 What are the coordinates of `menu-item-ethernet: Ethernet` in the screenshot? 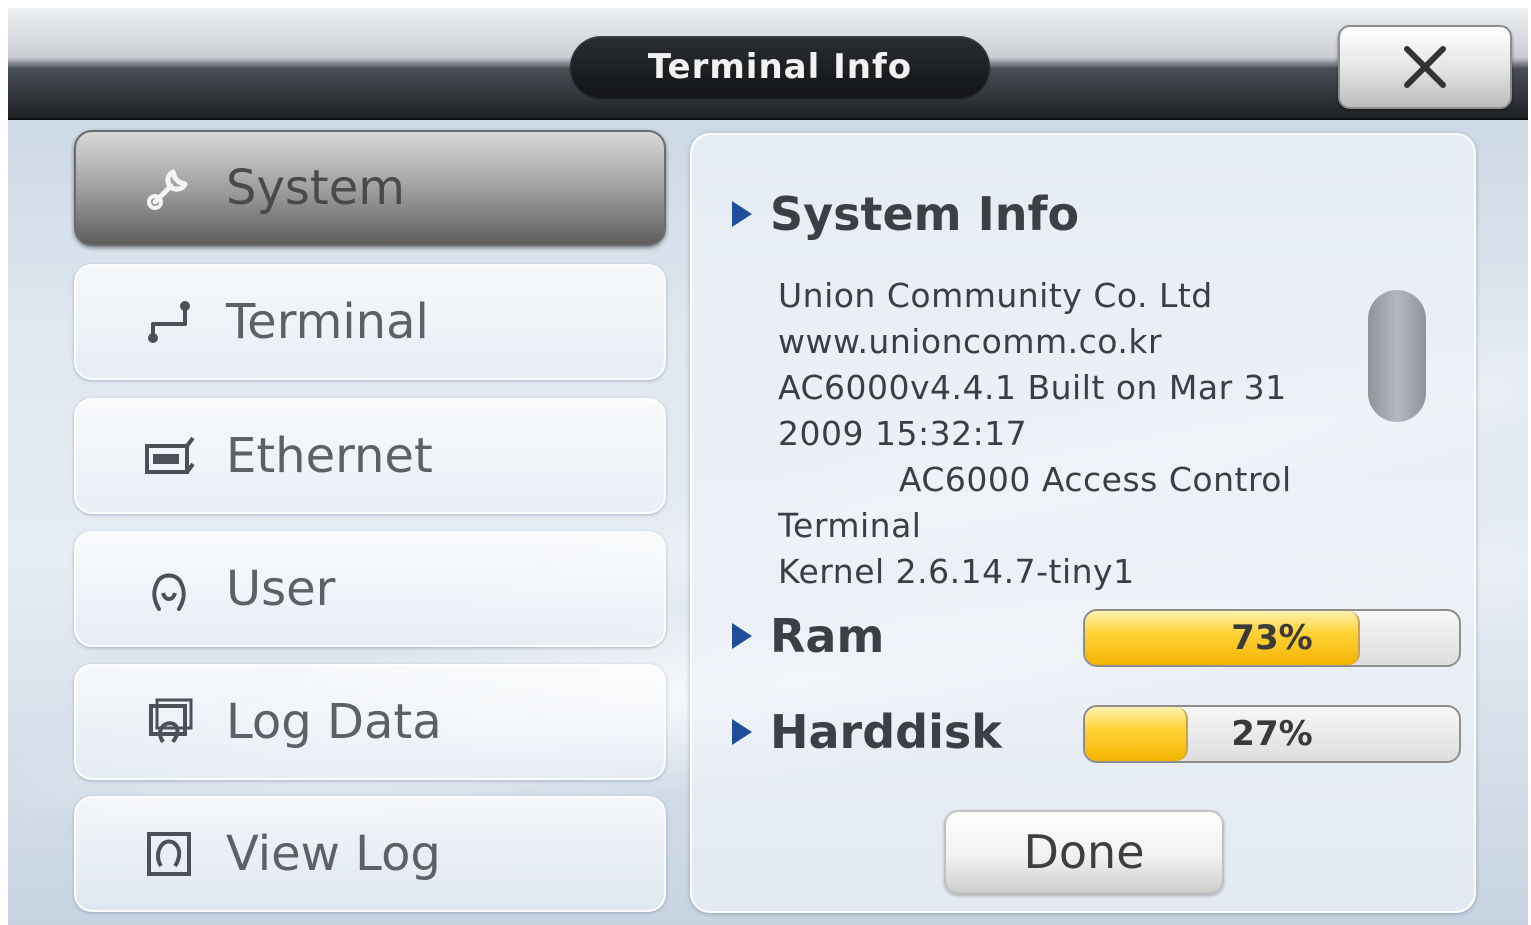 It's located at (370, 456).